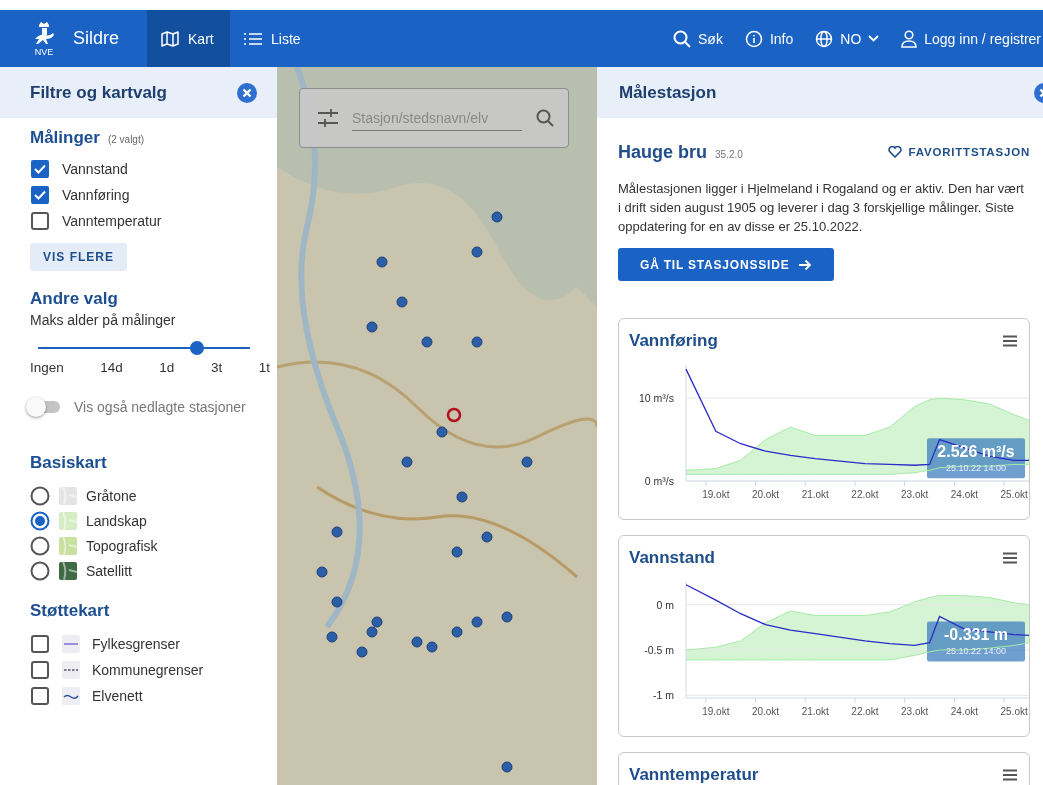  I want to click on checkbox-label: Vannstand, so click(95, 169).